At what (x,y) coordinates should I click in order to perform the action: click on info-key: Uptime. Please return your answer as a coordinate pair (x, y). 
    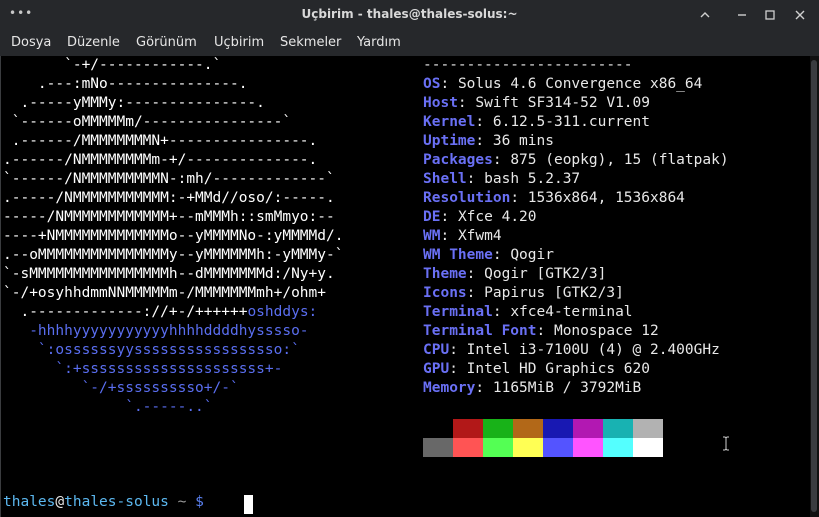
    Looking at the image, I should click on (449, 141).